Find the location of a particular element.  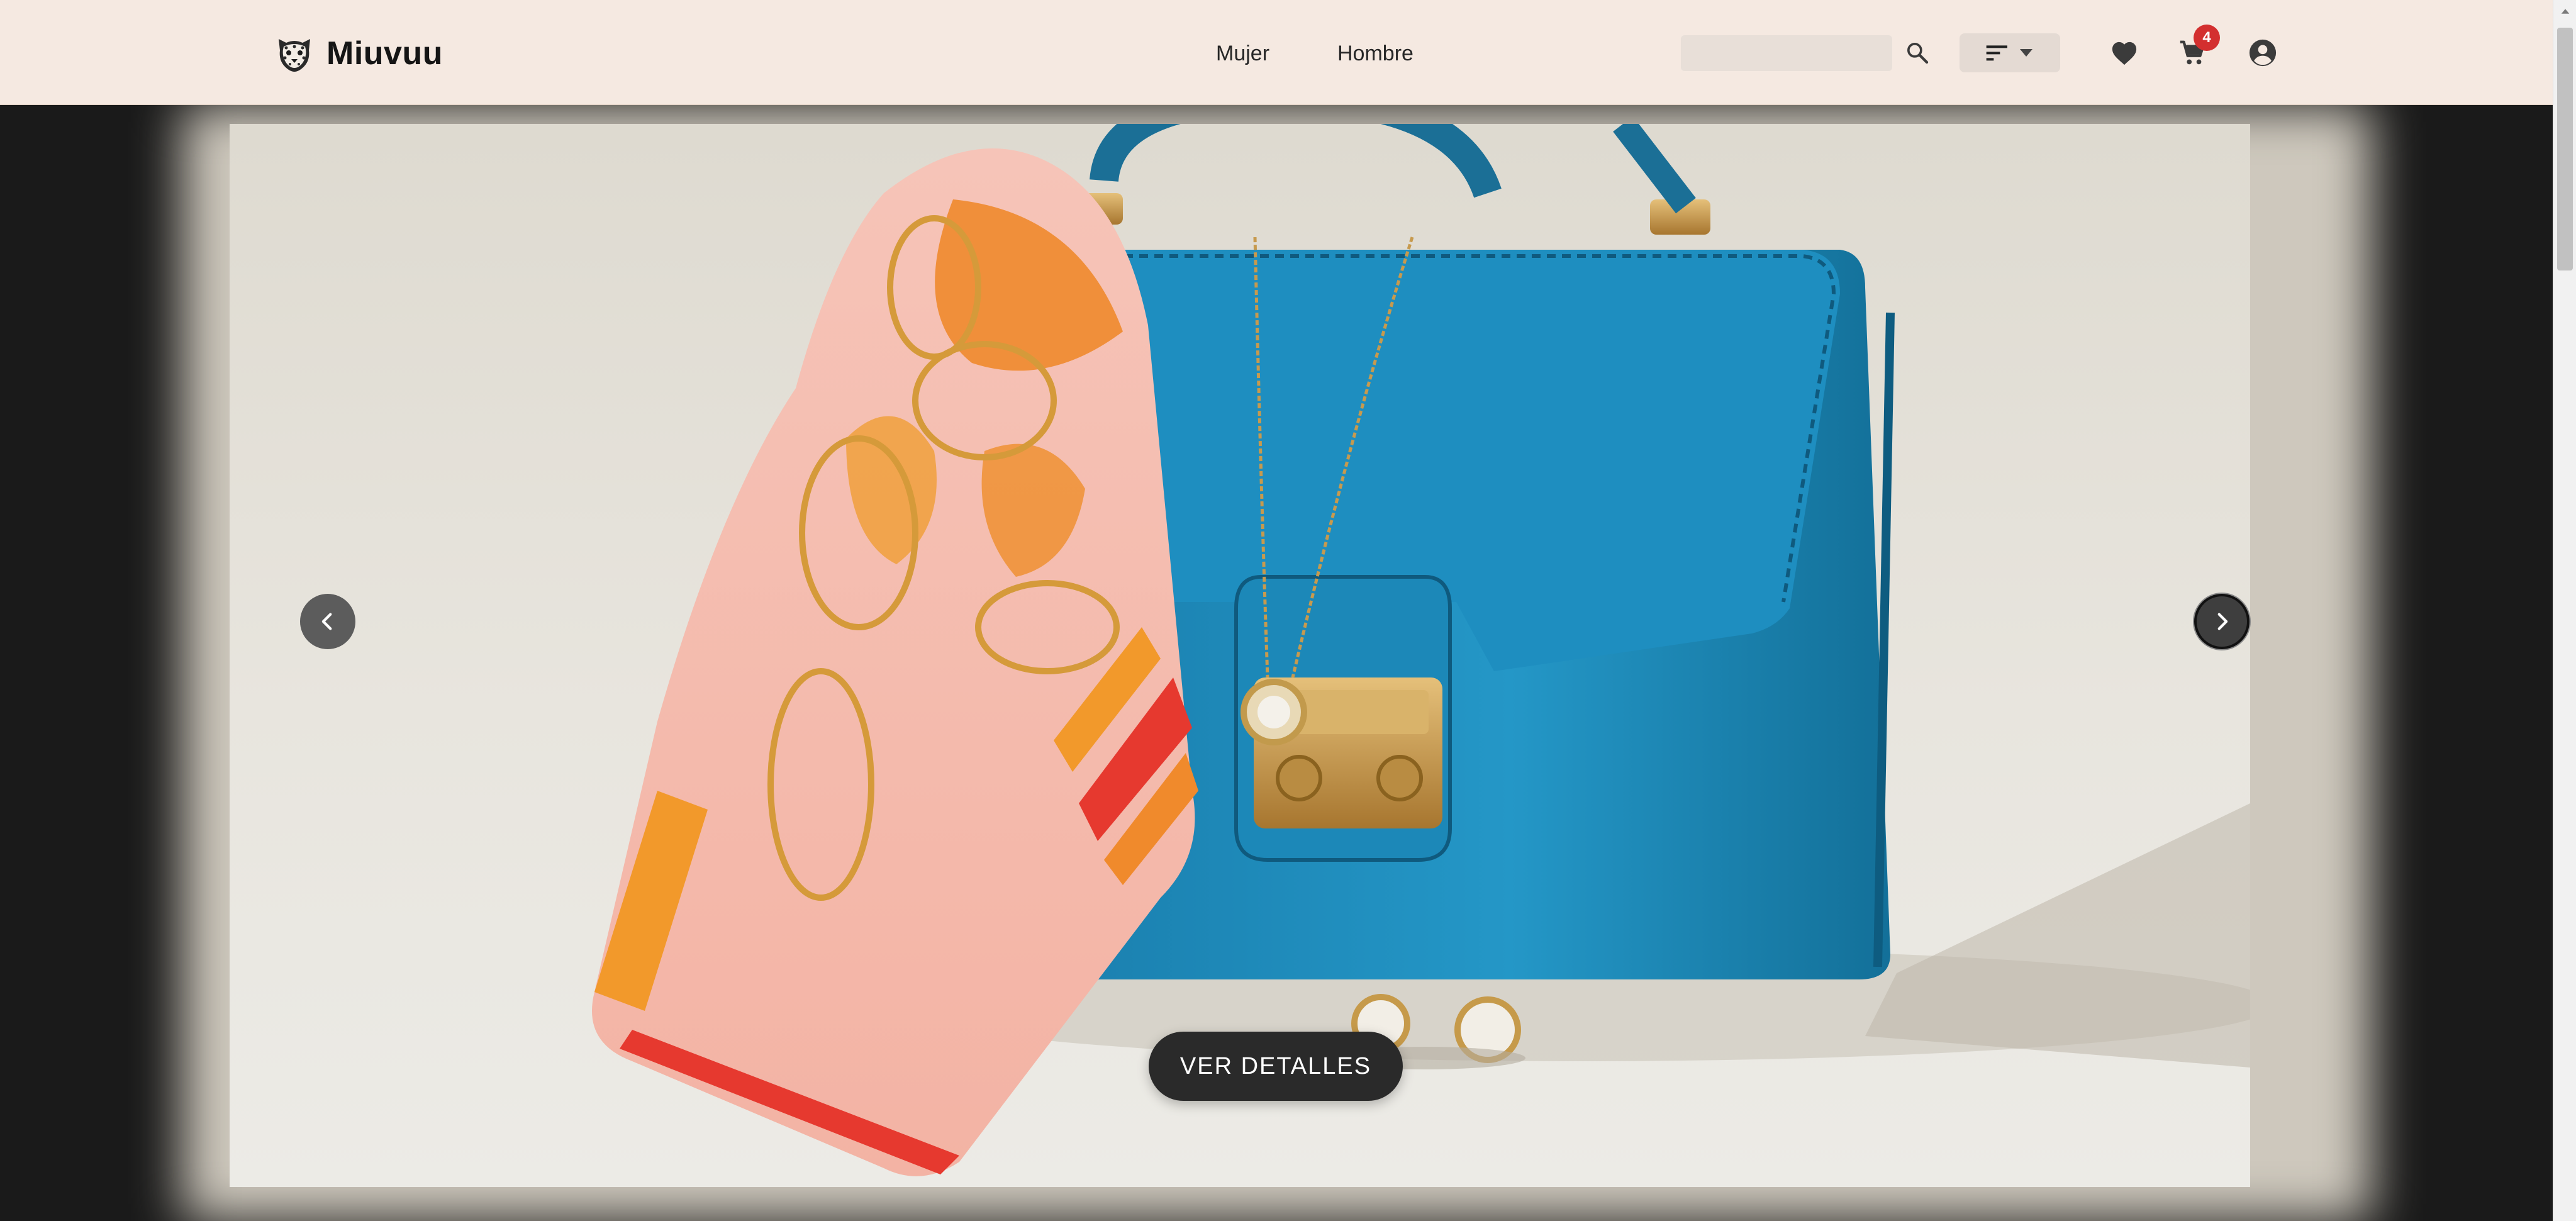

heart-icon is located at coordinates (2124, 53).